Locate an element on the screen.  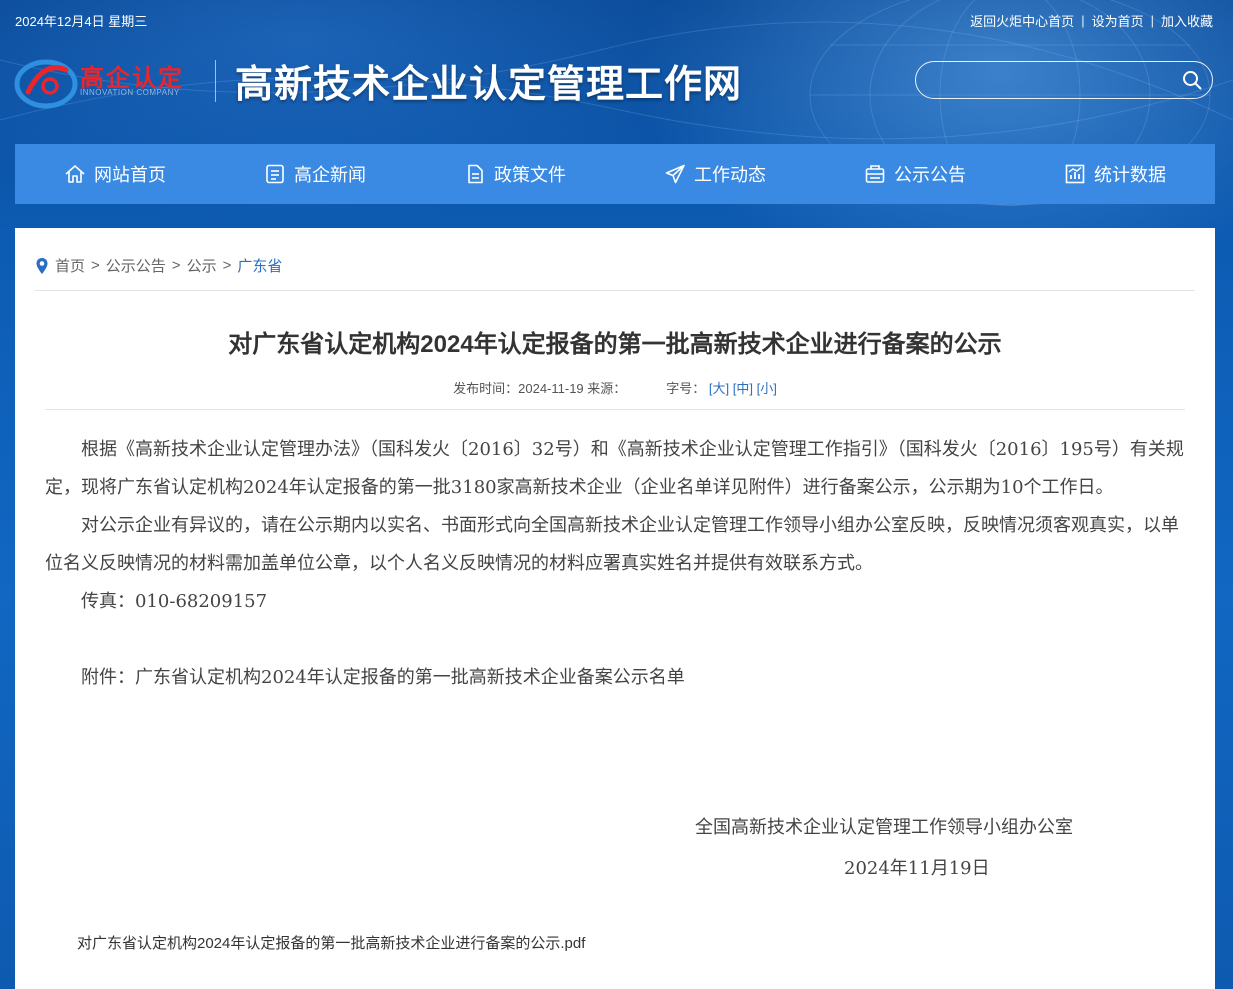
news-icon is located at coordinates (275, 174).